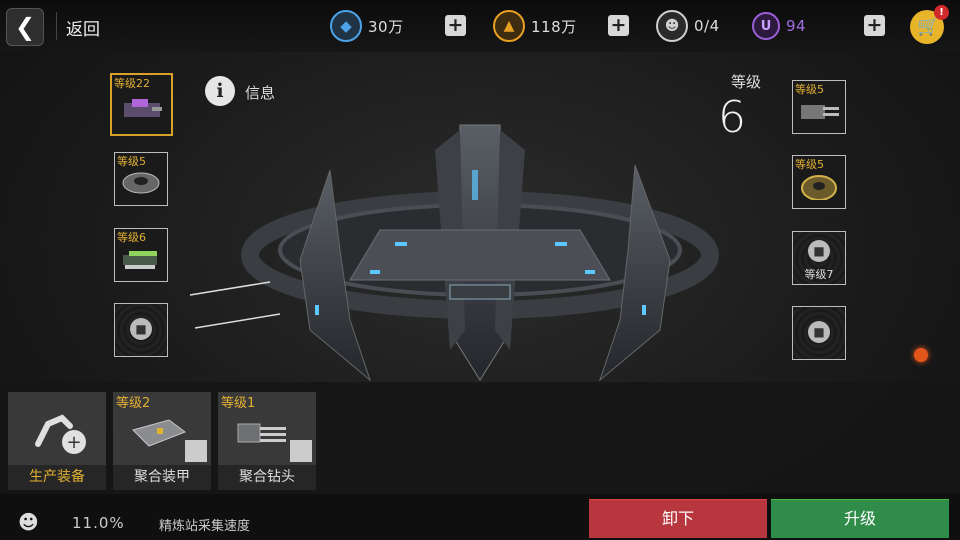  I want to click on pilot-count: 0/4, so click(707, 26).